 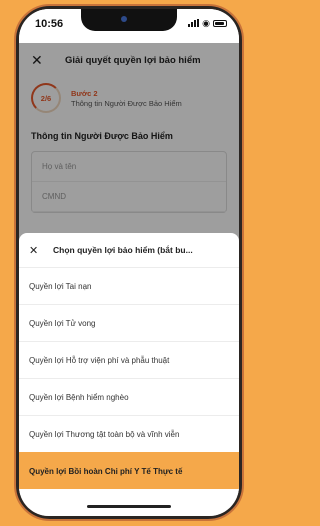 I want to click on option-death: Quyền lợi Tử vong, so click(x=129, y=322).